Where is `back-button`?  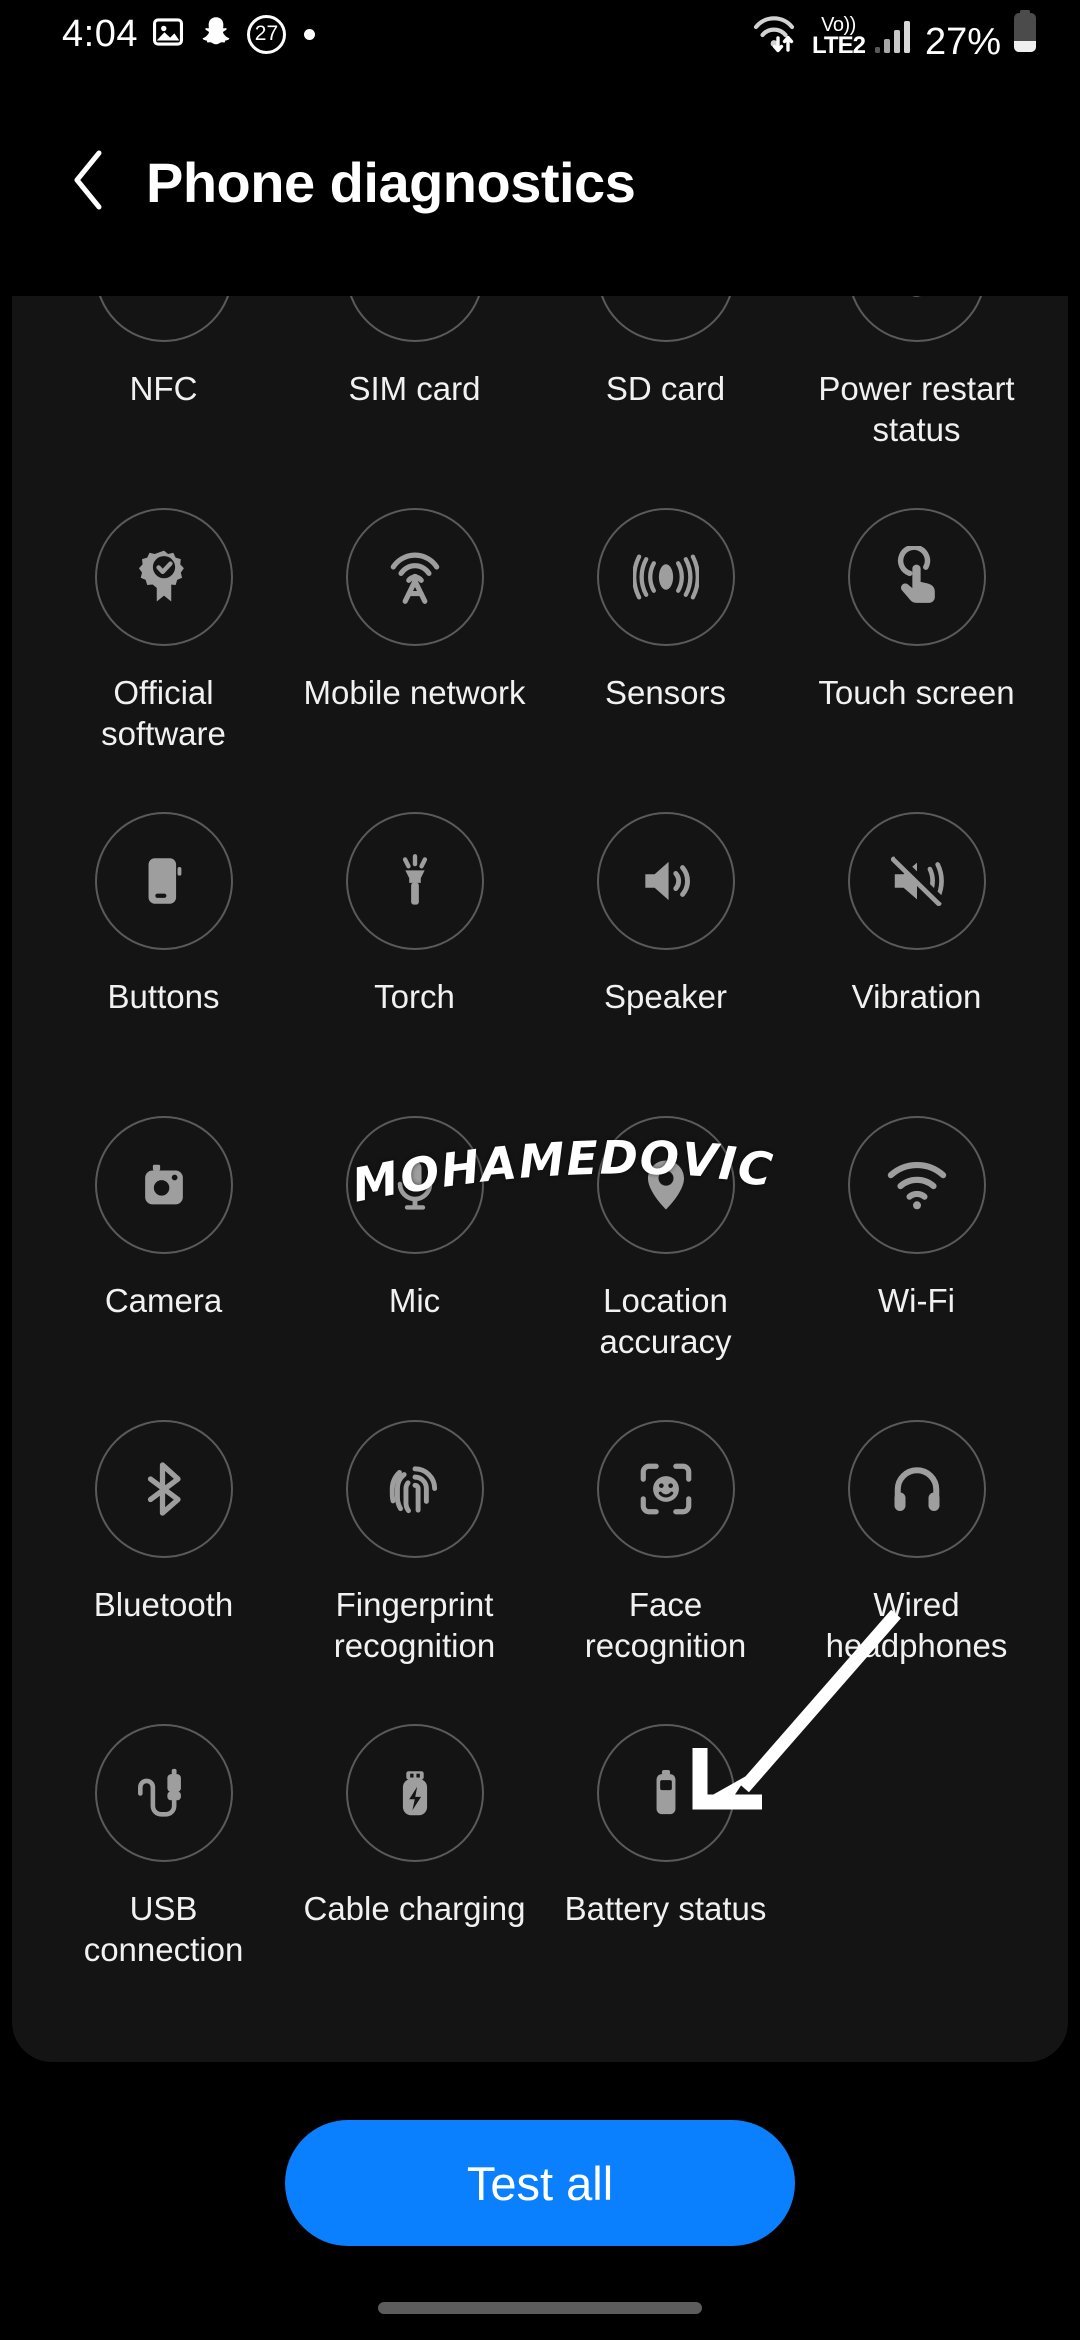
back-button is located at coordinates (89, 182).